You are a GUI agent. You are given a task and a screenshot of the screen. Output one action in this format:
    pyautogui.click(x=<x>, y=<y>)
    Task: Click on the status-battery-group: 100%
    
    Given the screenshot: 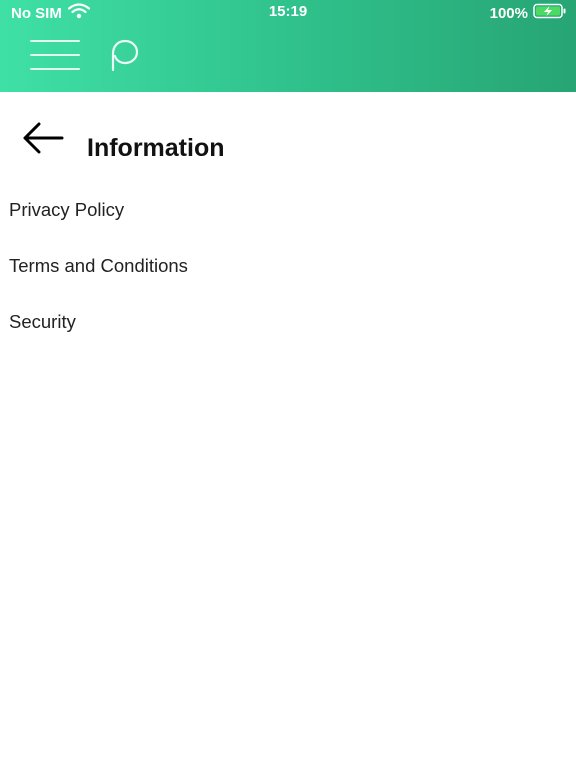 What is the action you would take?
    pyautogui.click(x=528, y=13)
    